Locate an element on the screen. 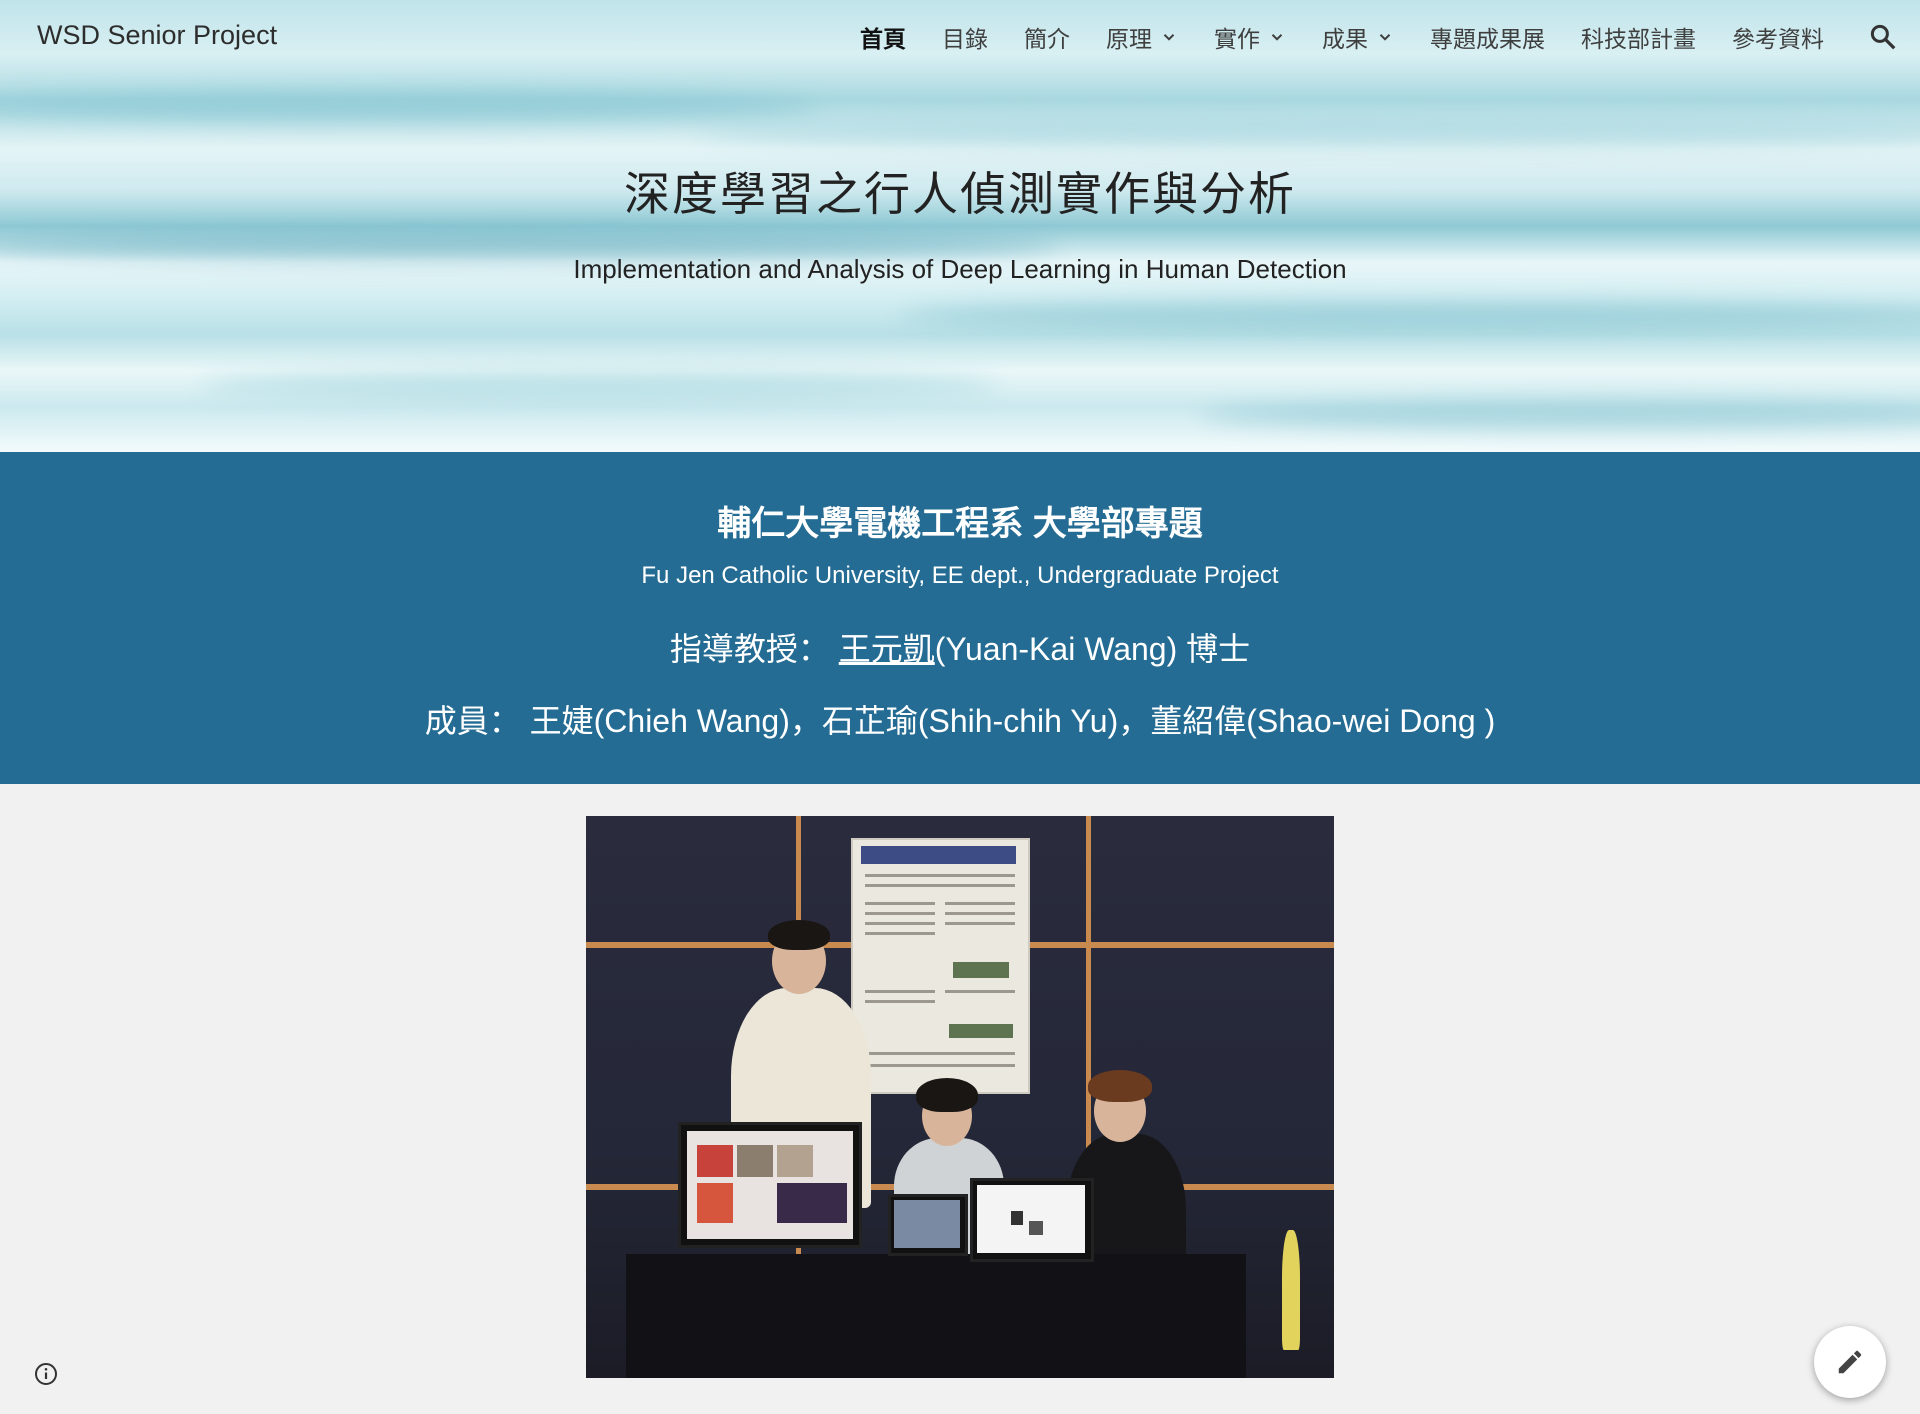  nav-item-label: 原理 is located at coordinates (1129, 40).